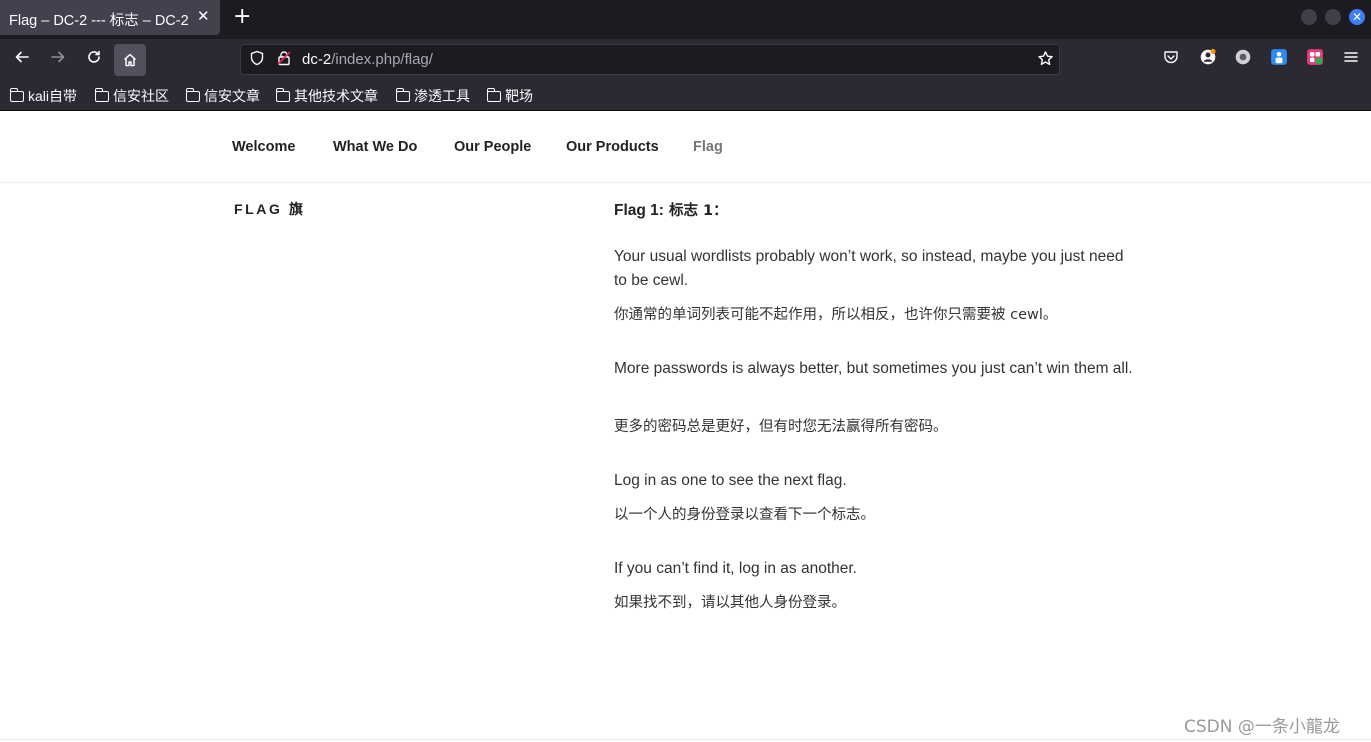 The width and height of the screenshot is (1371, 742). I want to click on extension-icon, so click(1243, 60).